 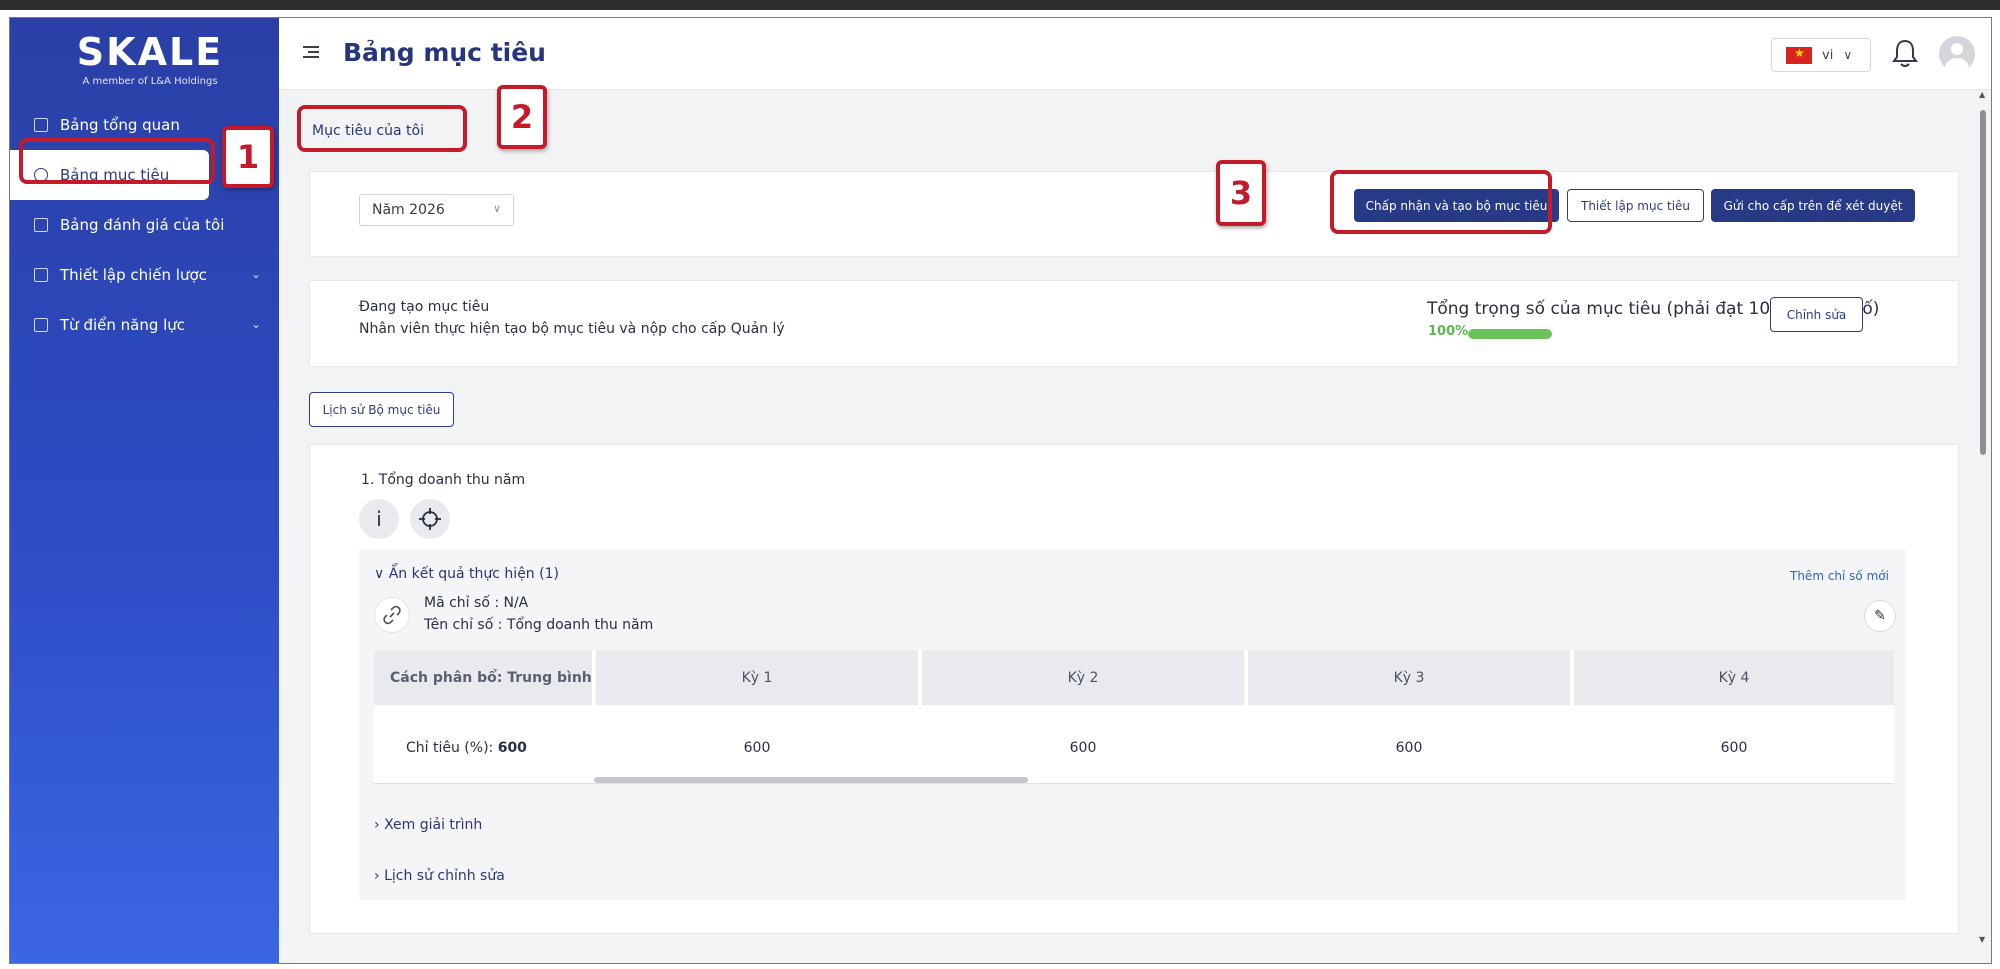 What do you see at coordinates (248, 157) in the screenshot?
I see `annotation-number-1: 1` at bounding box center [248, 157].